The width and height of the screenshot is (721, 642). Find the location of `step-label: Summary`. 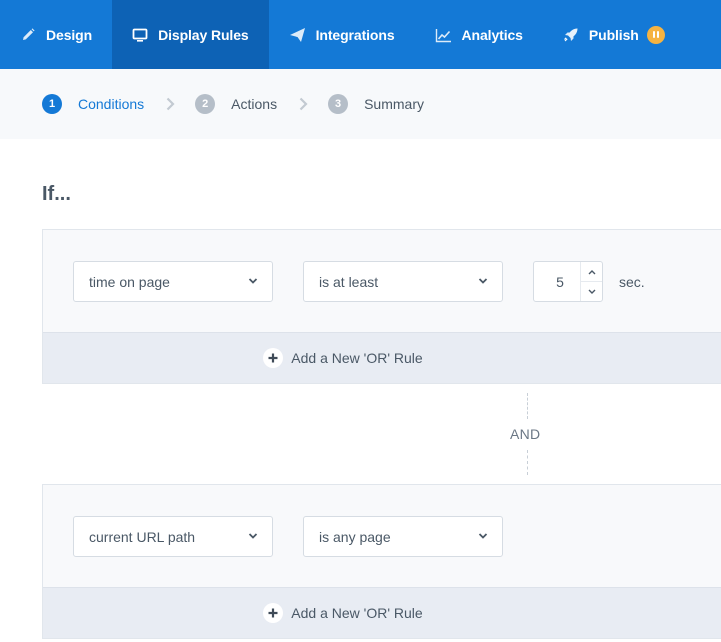

step-label: Summary is located at coordinates (394, 104).